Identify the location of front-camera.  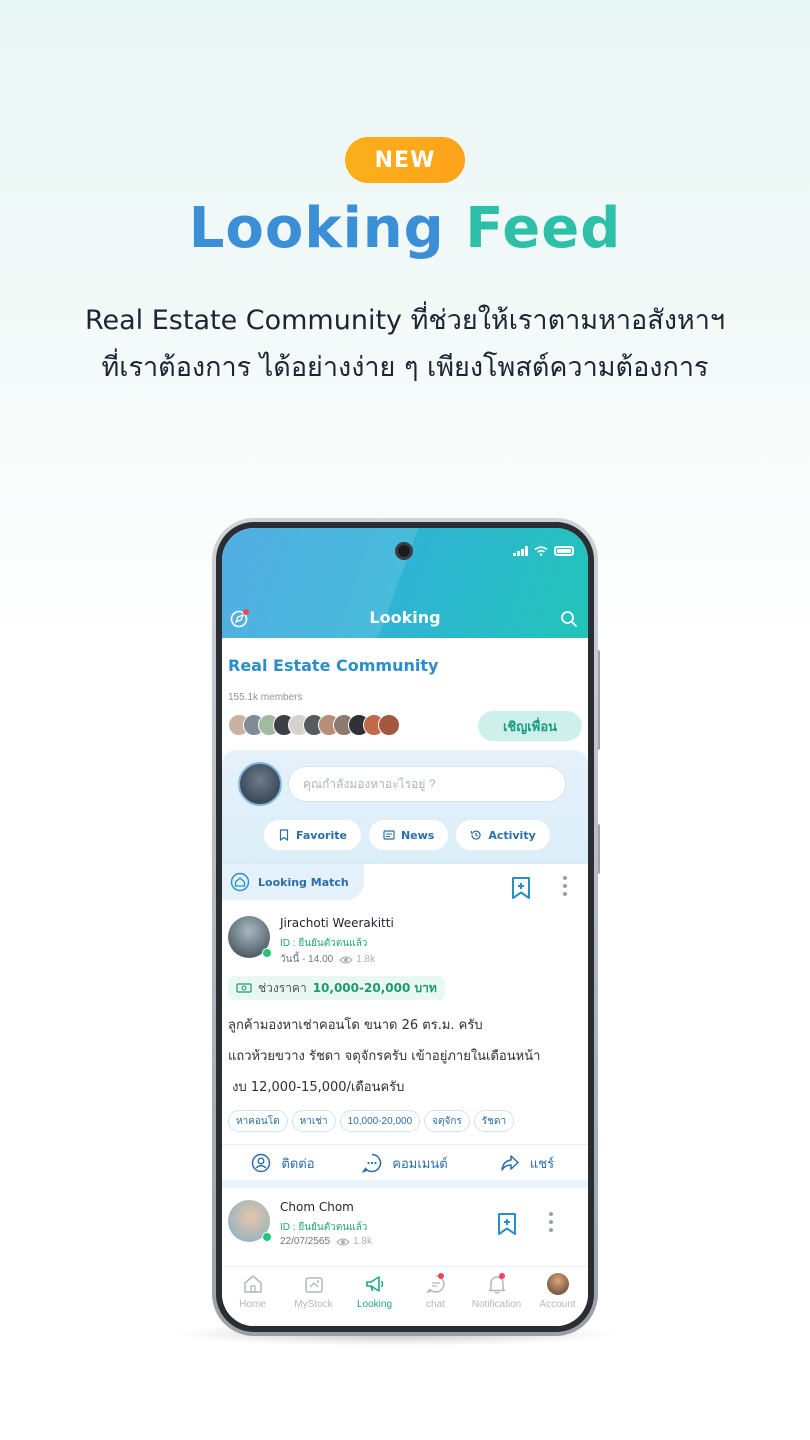
(404, 551).